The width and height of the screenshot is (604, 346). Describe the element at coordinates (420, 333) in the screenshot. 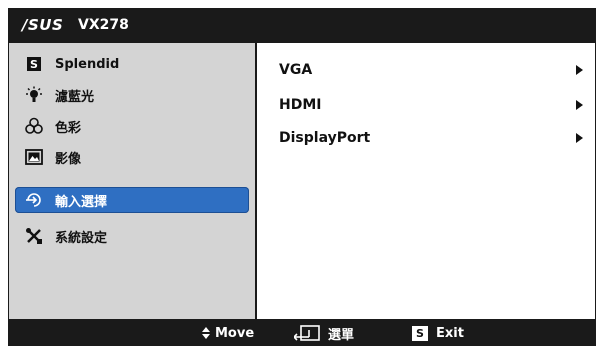

I see `exit-key-icon: S` at that location.